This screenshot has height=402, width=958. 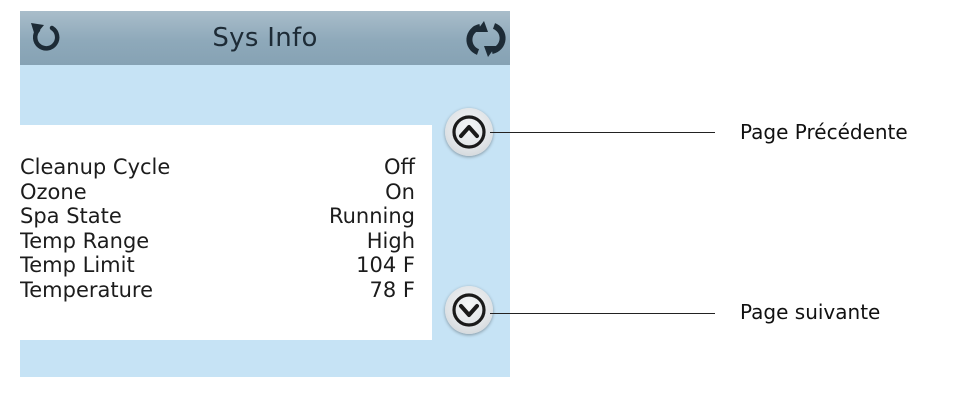 I want to click on callout-next-page: Page suivante, so click(x=810, y=312).